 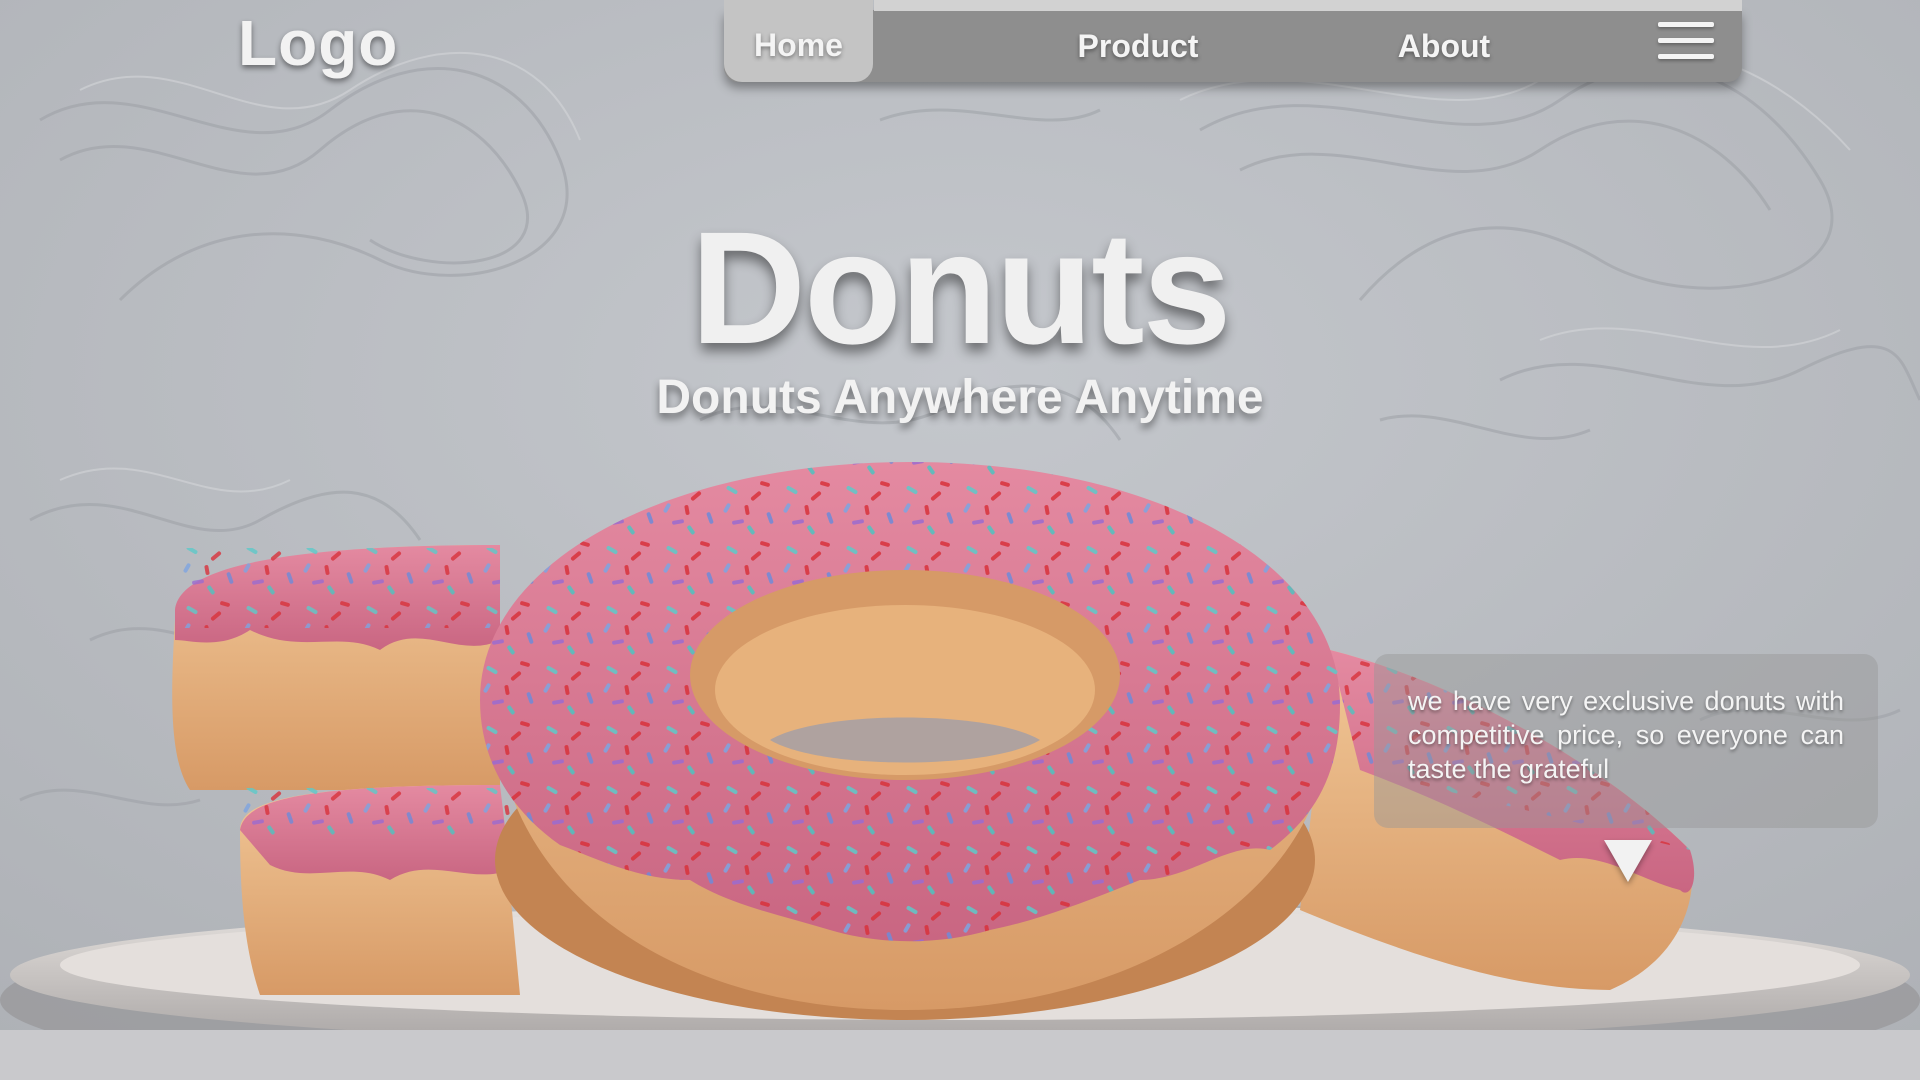 What do you see at coordinates (960, 397) in the screenshot?
I see `hero-subtitle: Donuts Anywhere Anytime` at bounding box center [960, 397].